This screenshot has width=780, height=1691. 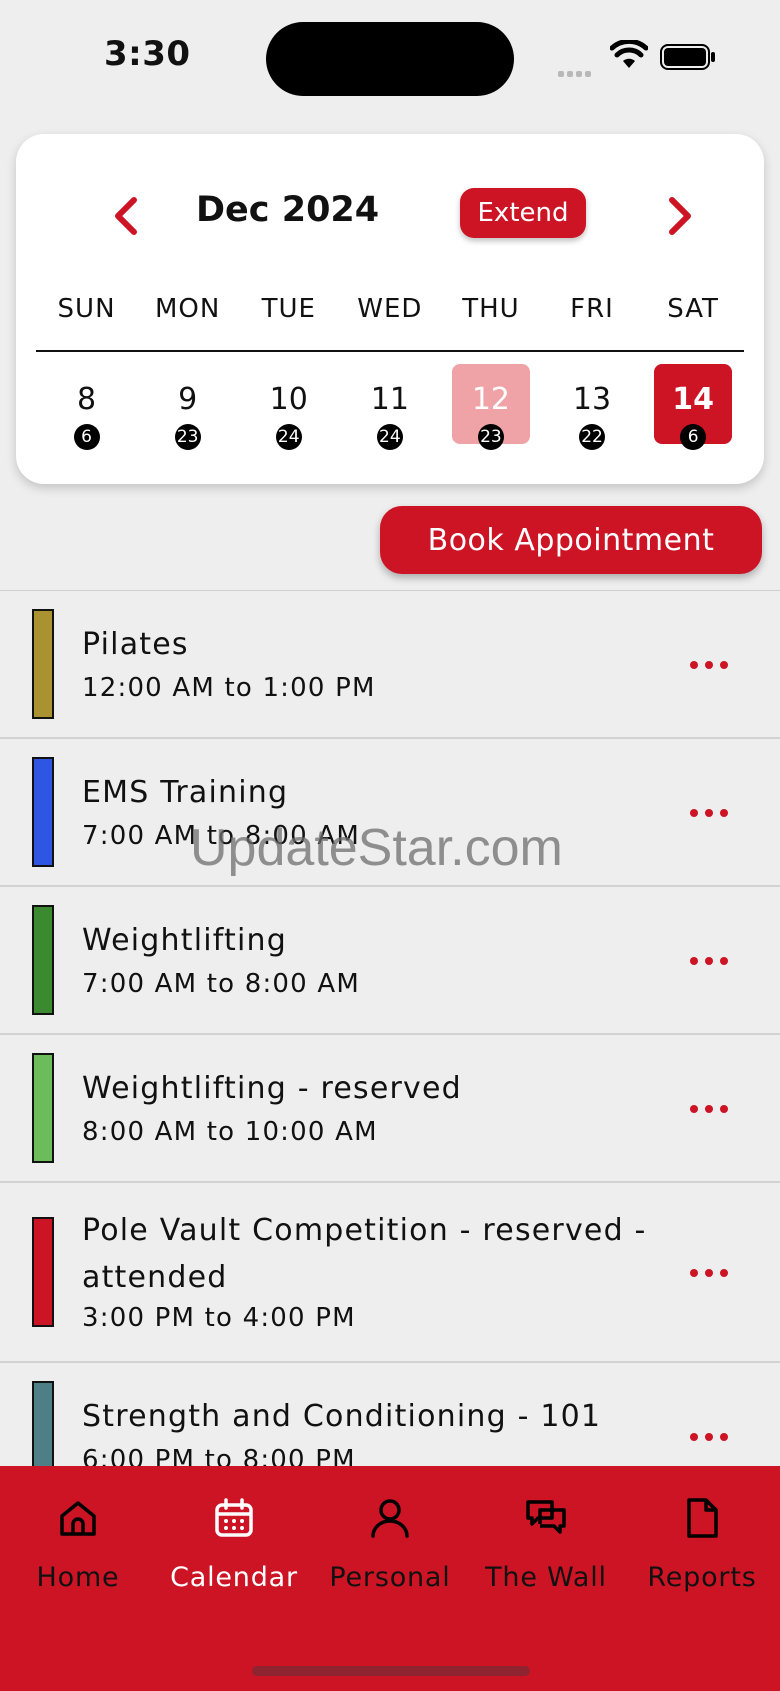 What do you see at coordinates (376, 848) in the screenshot?
I see `watermark-text: UpdateStar.com` at bounding box center [376, 848].